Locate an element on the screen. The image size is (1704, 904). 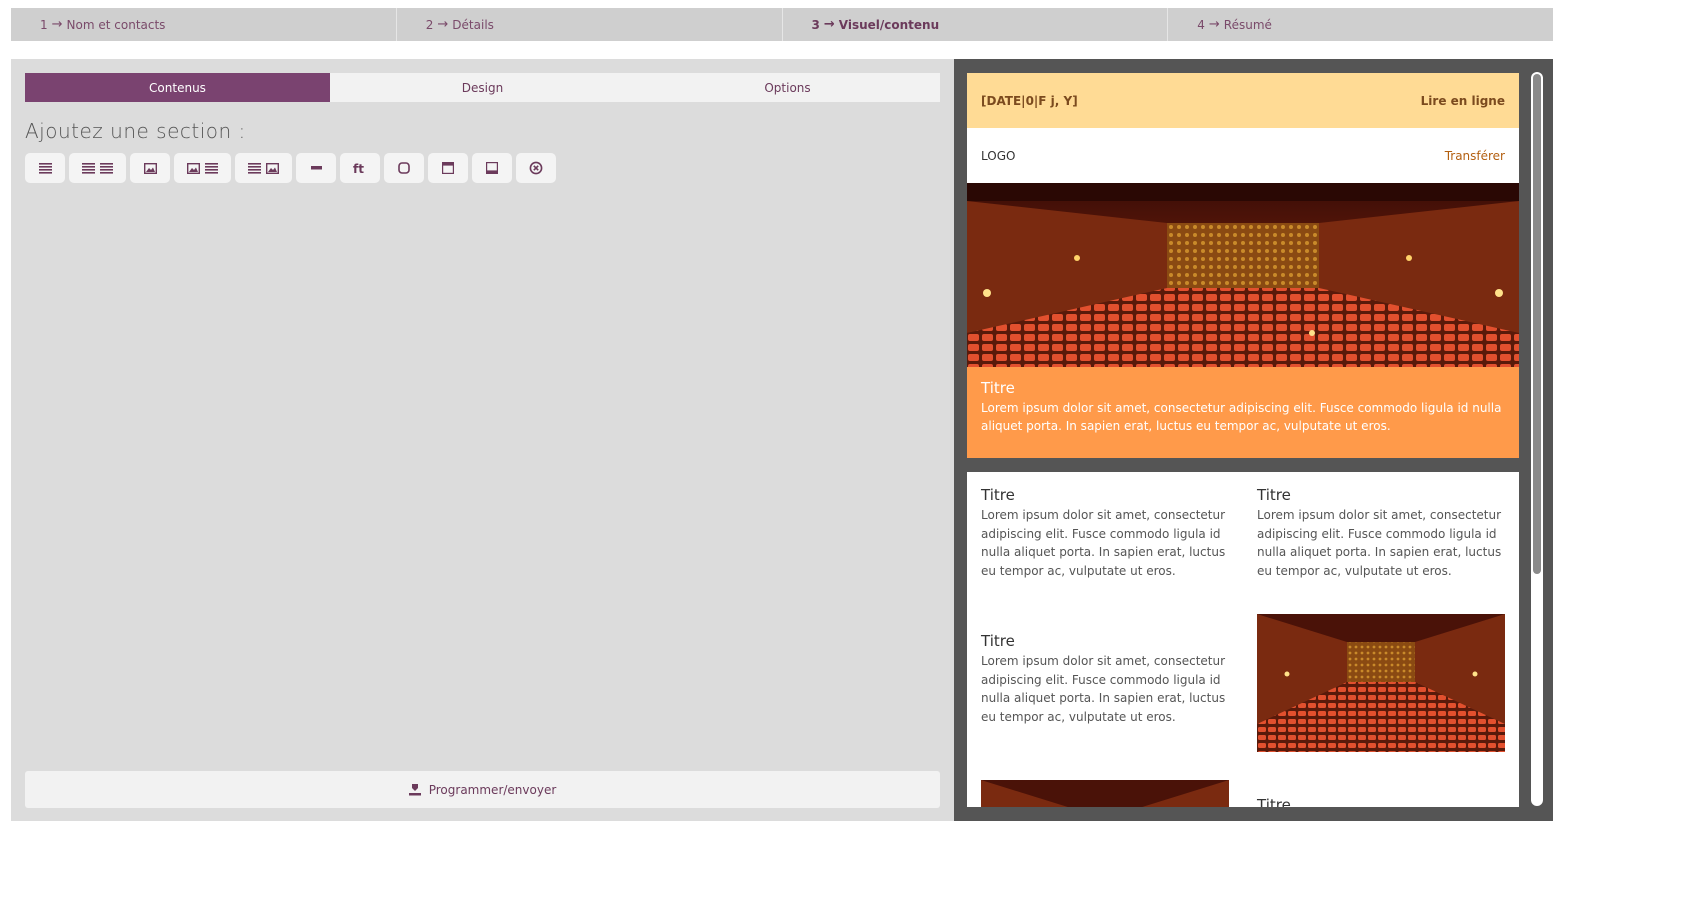
step-number: 1 is located at coordinates (44, 24).